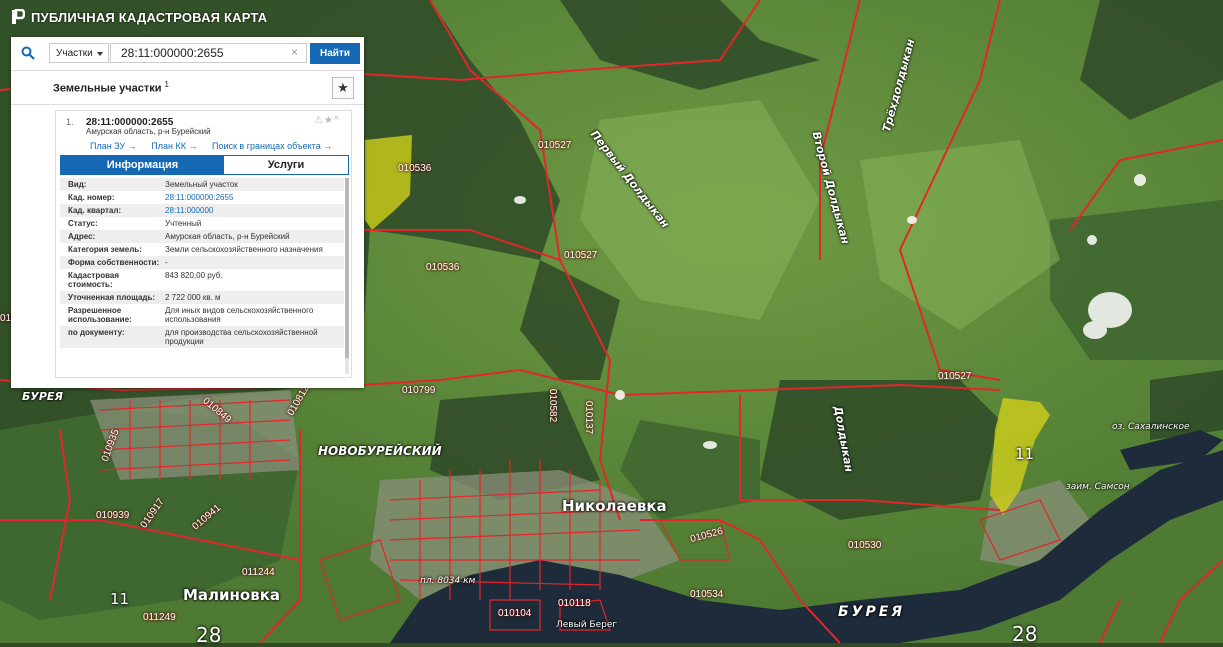 The width and height of the screenshot is (1223, 647). Describe the element at coordinates (864, 545) in the screenshot. I see `parcel-label: 010530` at that location.